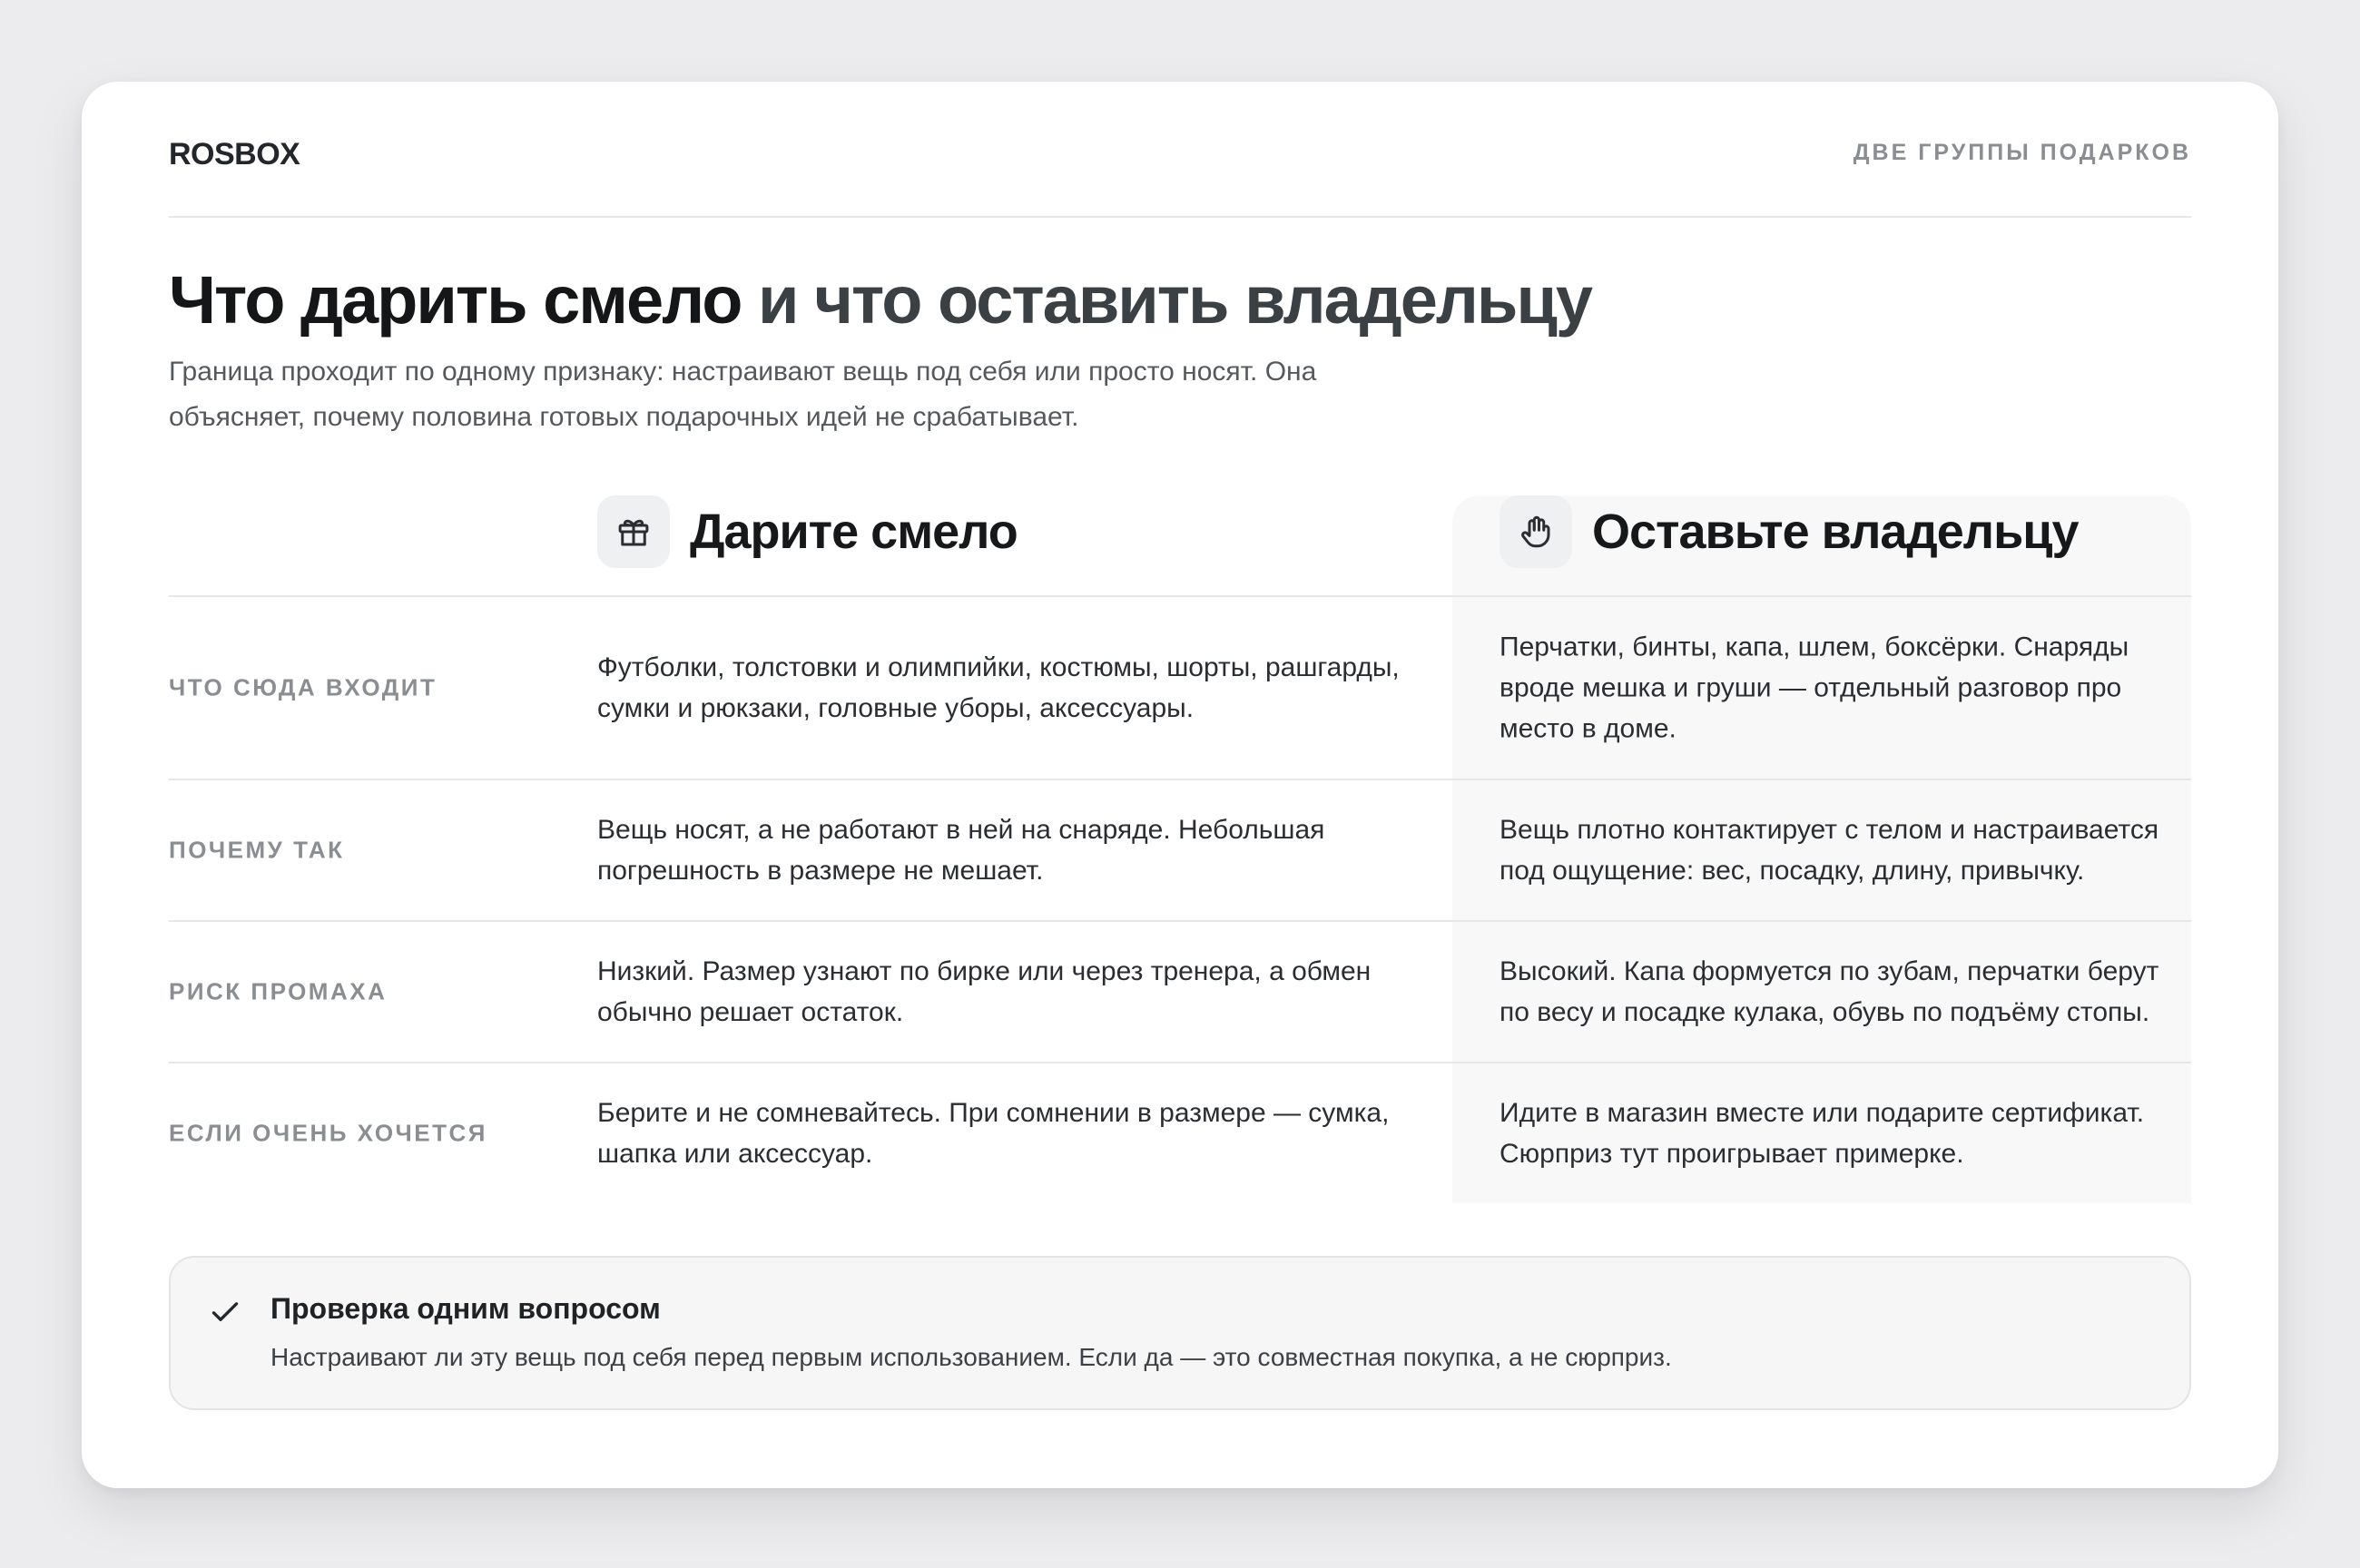  Describe the element at coordinates (633, 531) in the screenshot. I see `gift-icon` at that location.